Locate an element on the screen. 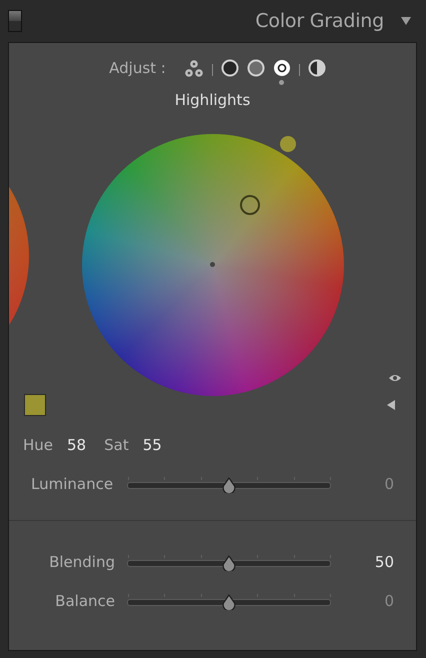 This screenshot has width=426, height=658. collapse-icon is located at coordinates (406, 21).